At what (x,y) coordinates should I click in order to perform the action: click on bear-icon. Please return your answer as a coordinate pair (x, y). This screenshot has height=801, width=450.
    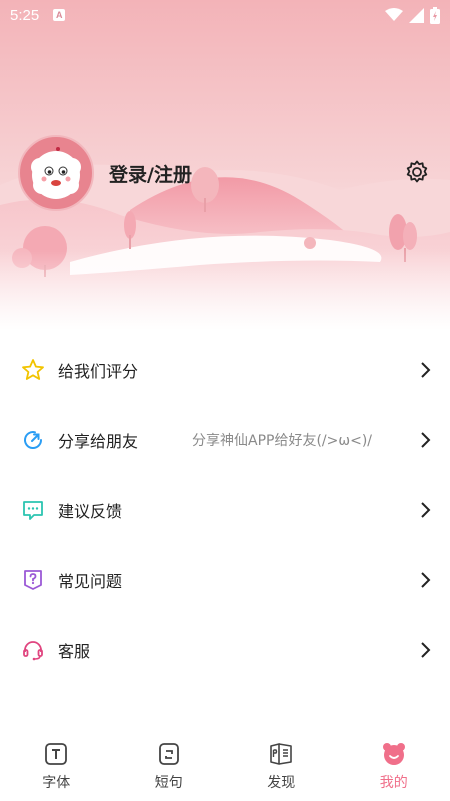
    Looking at the image, I should click on (393, 754).